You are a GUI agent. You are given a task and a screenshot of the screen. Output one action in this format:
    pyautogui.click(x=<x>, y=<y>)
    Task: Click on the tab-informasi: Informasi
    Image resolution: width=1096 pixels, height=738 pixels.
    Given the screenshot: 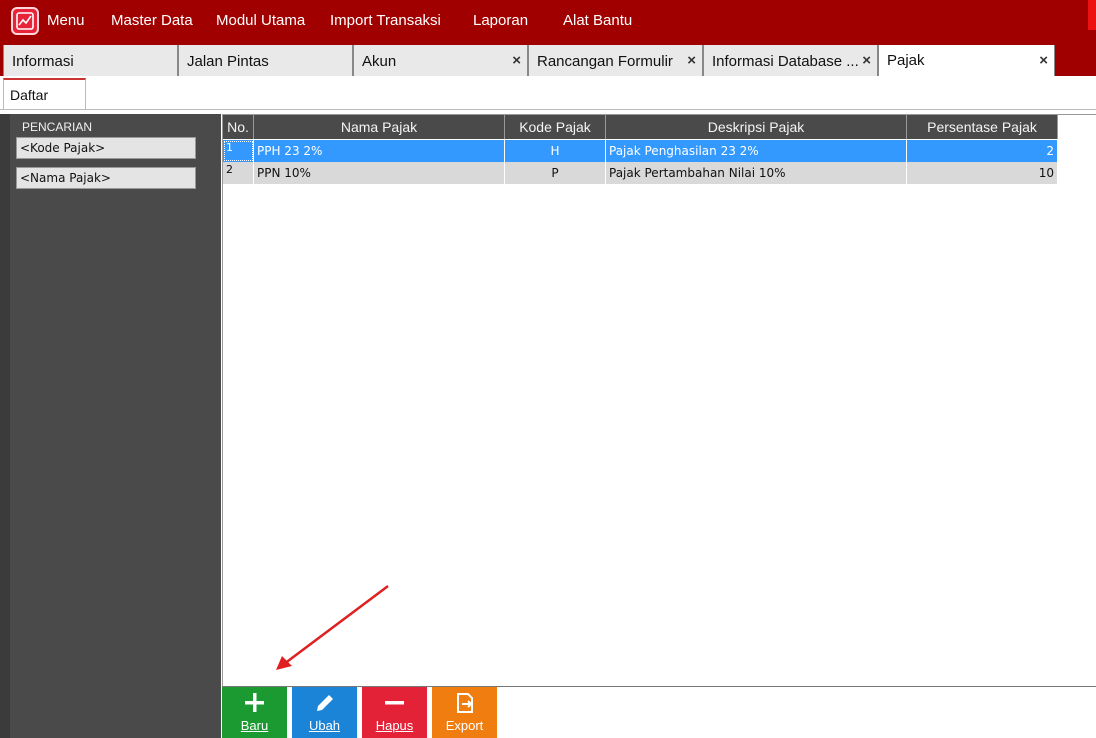 What is the action you would take?
    pyautogui.click(x=90, y=60)
    